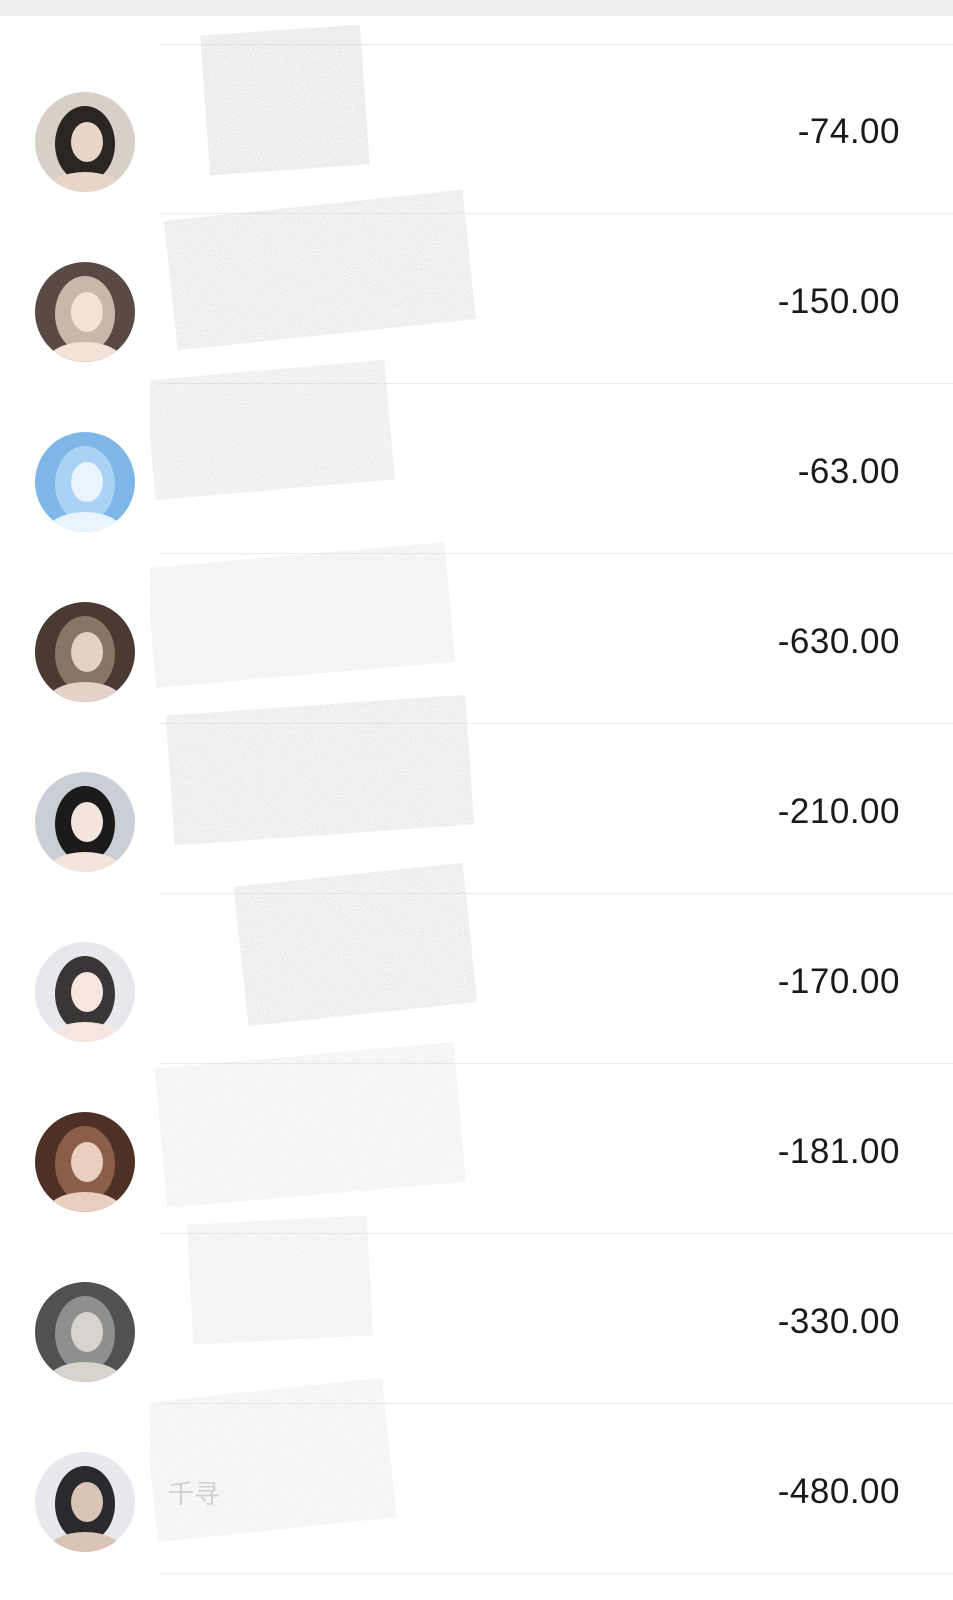 The width and height of the screenshot is (953, 1600). I want to click on transaction-amount: -210.00, so click(838, 811).